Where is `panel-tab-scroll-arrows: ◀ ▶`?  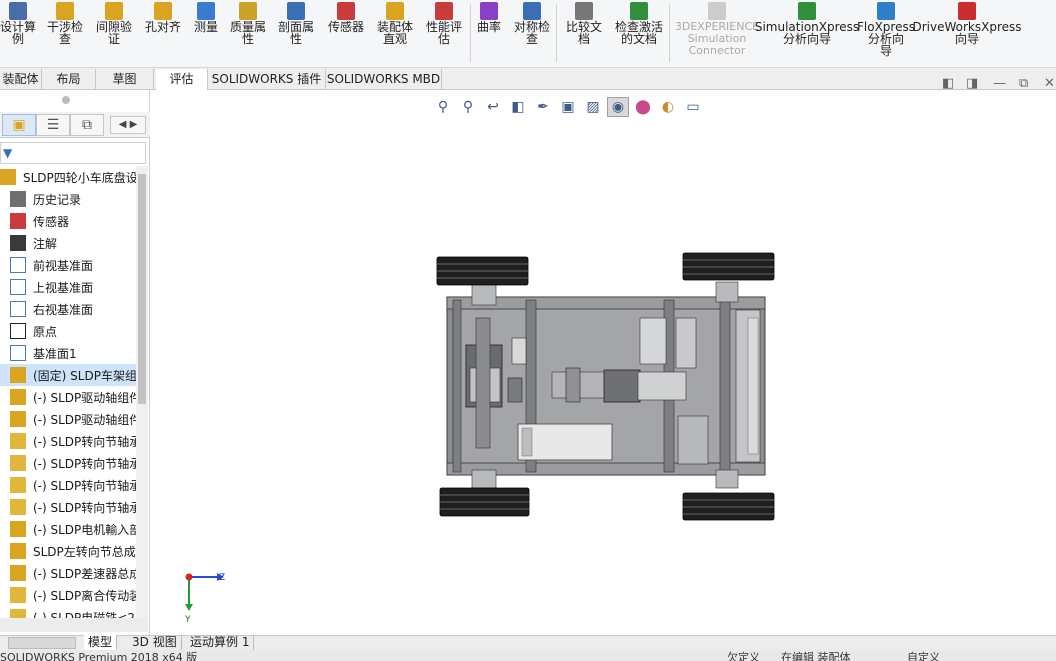 panel-tab-scroll-arrows: ◀ ▶ is located at coordinates (128, 125).